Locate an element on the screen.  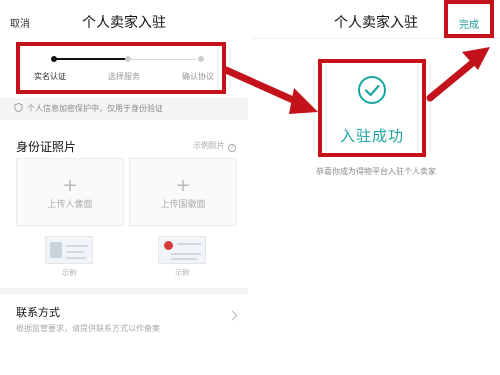
success-message: 入驻成功 is located at coordinates (371, 136).